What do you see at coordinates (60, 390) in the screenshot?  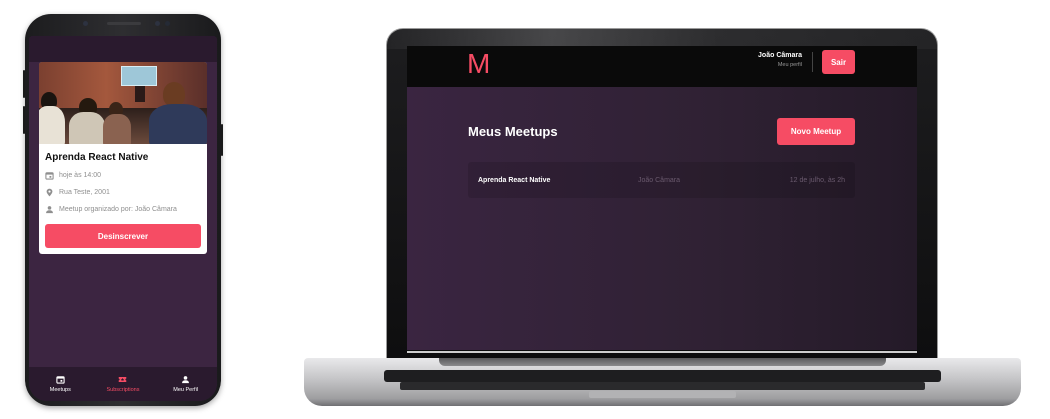 I see `tab-label: Meetups` at bounding box center [60, 390].